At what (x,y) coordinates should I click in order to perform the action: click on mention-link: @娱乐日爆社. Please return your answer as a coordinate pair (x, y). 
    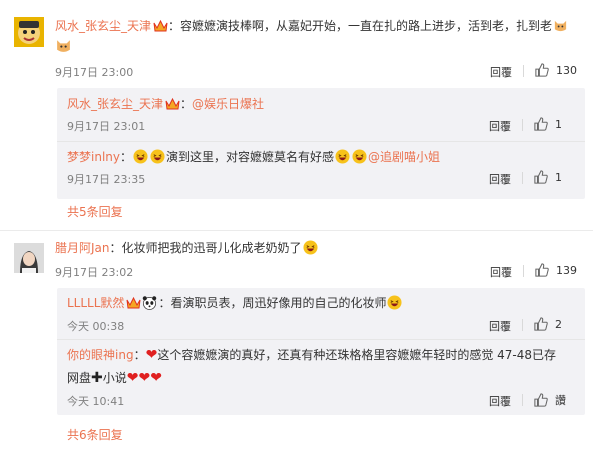
    Looking at the image, I should click on (228, 104).